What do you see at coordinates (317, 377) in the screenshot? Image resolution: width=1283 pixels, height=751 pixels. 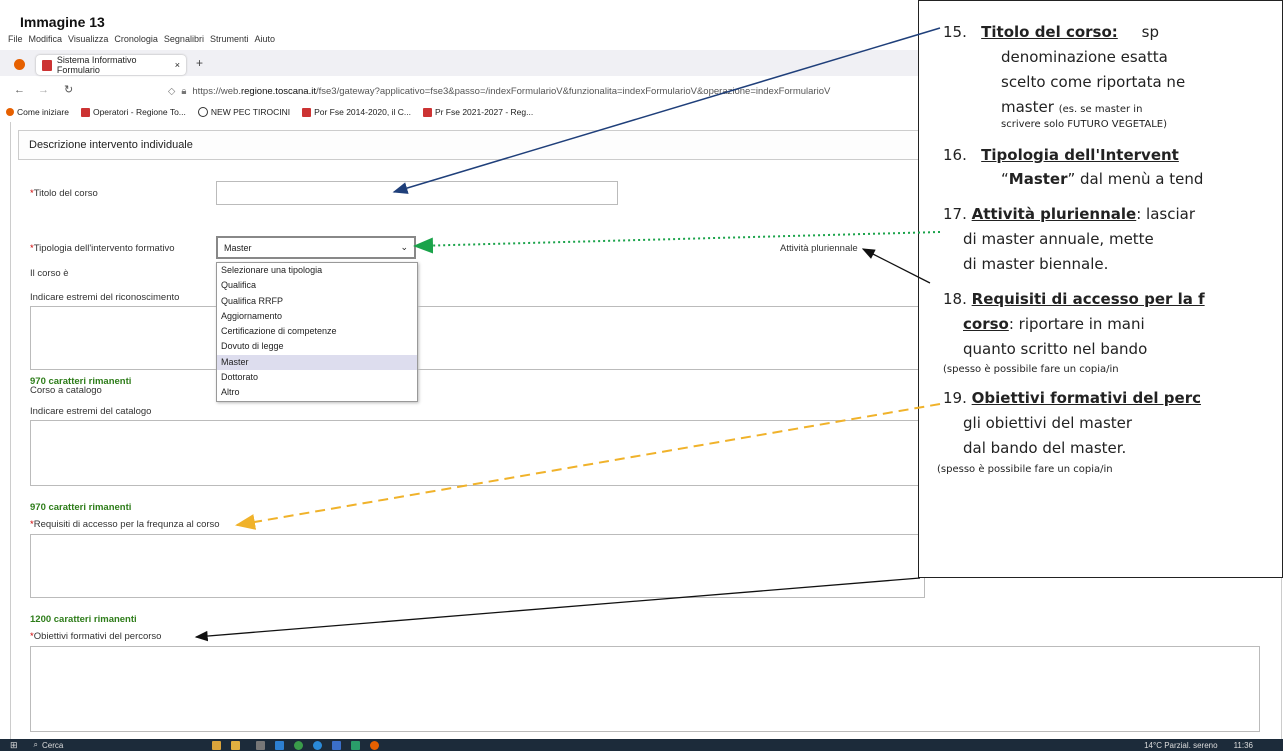 I see `option: Dottorato` at bounding box center [317, 377].